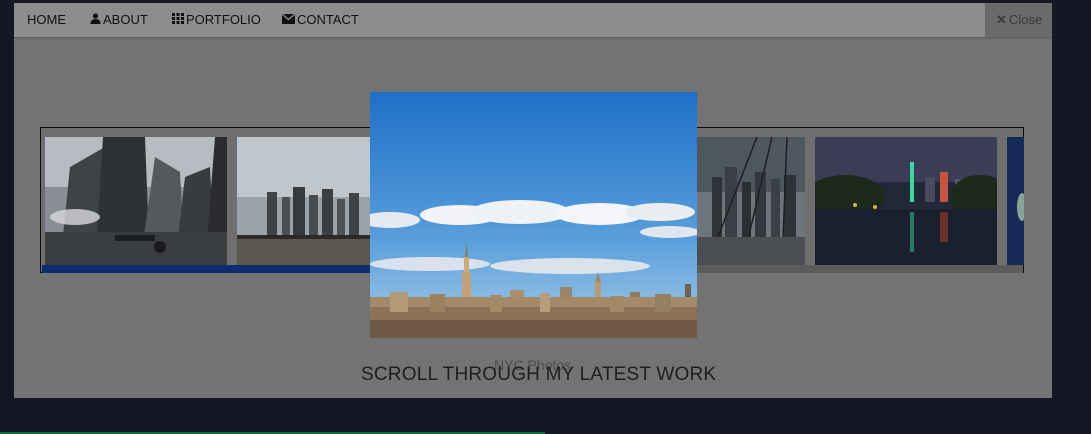  Describe the element at coordinates (288, 19) in the screenshot. I see `envelope-icon` at that location.